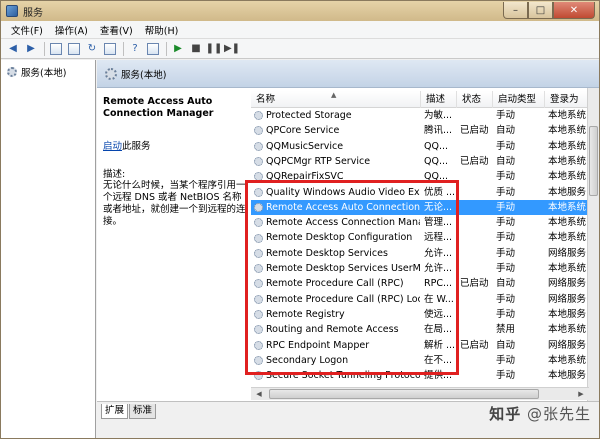 This screenshot has height=439, width=600. Describe the element at coordinates (303, 131) in the screenshot. I see `service-name-text: QPCore Service` at that location.